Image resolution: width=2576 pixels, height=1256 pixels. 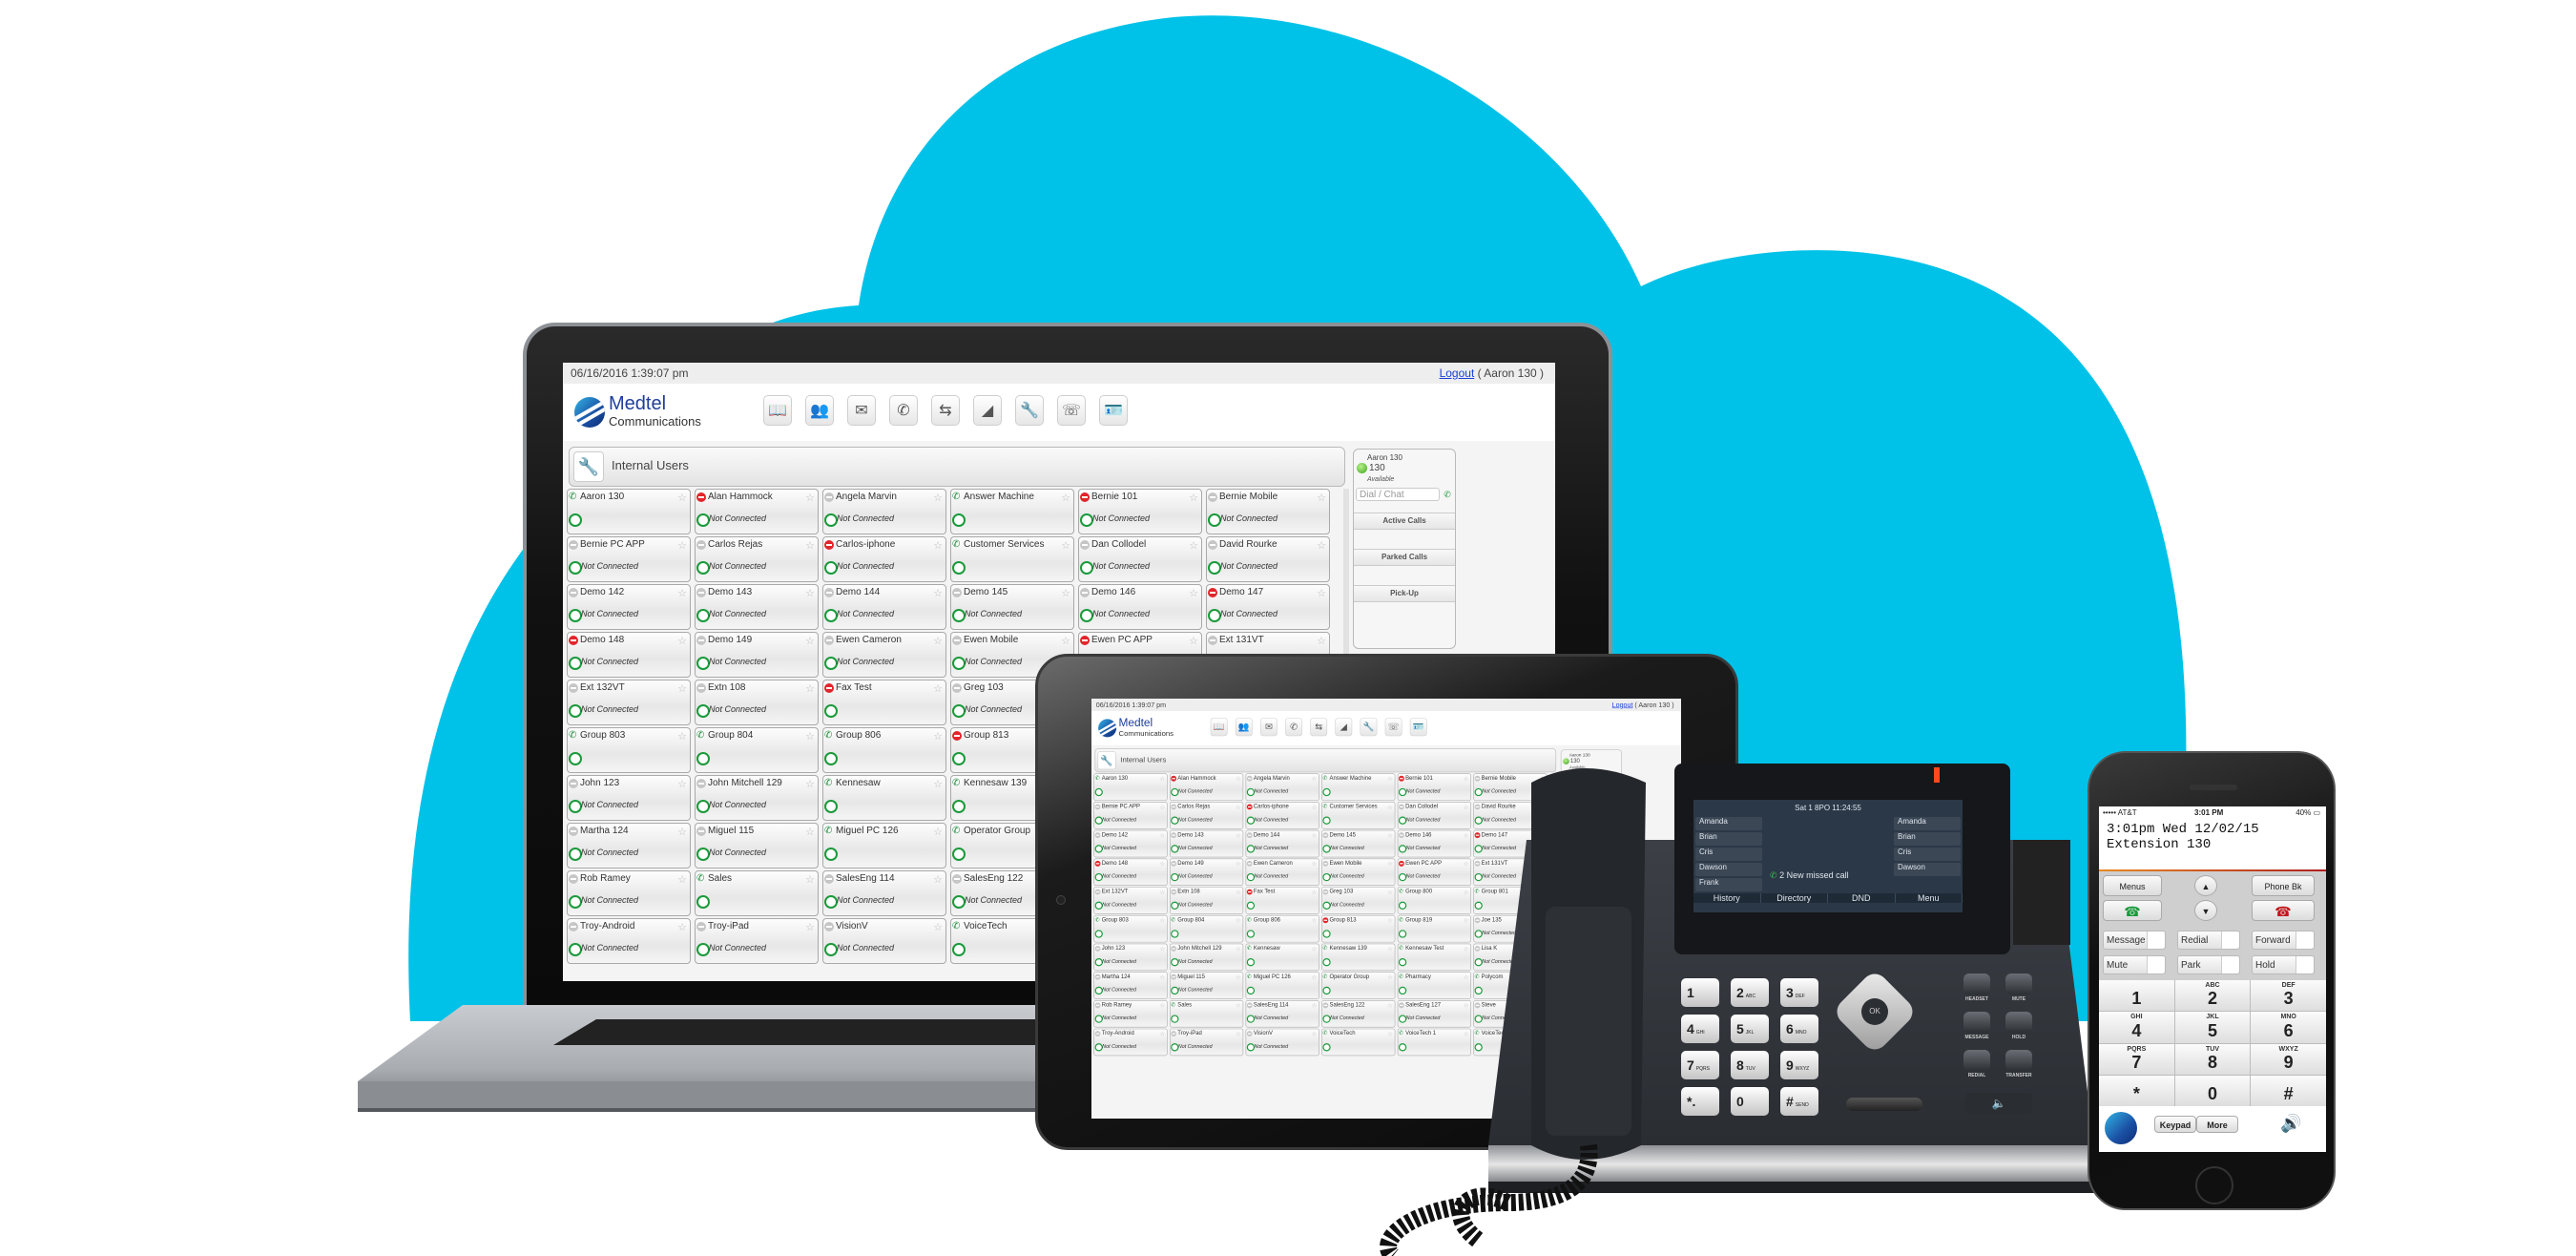 I want to click on user-card: SalesEng 114 ☆ Not Connected, so click(x=1282, y=1014).